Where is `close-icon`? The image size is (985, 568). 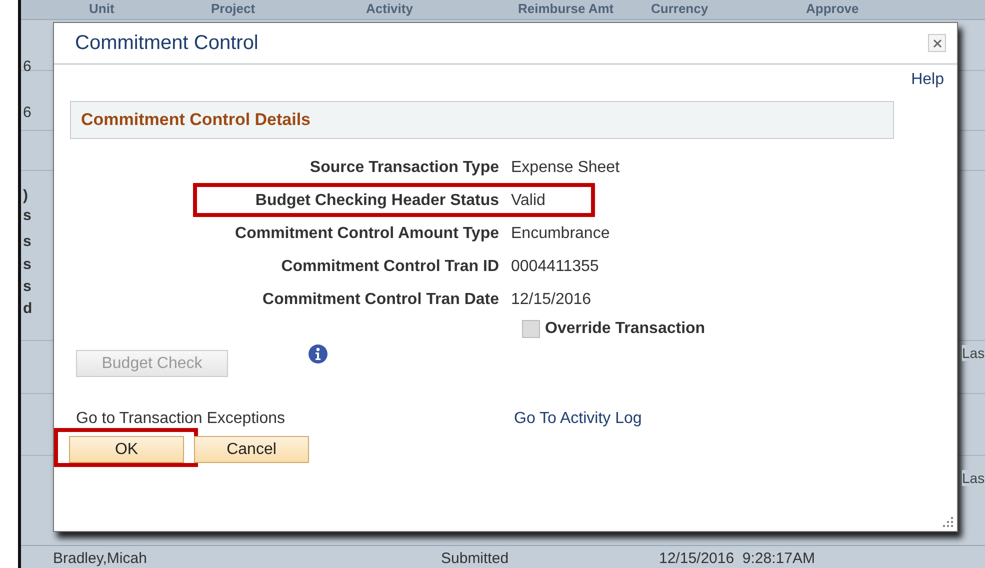
close-icon is located at coordinates (937, 43).